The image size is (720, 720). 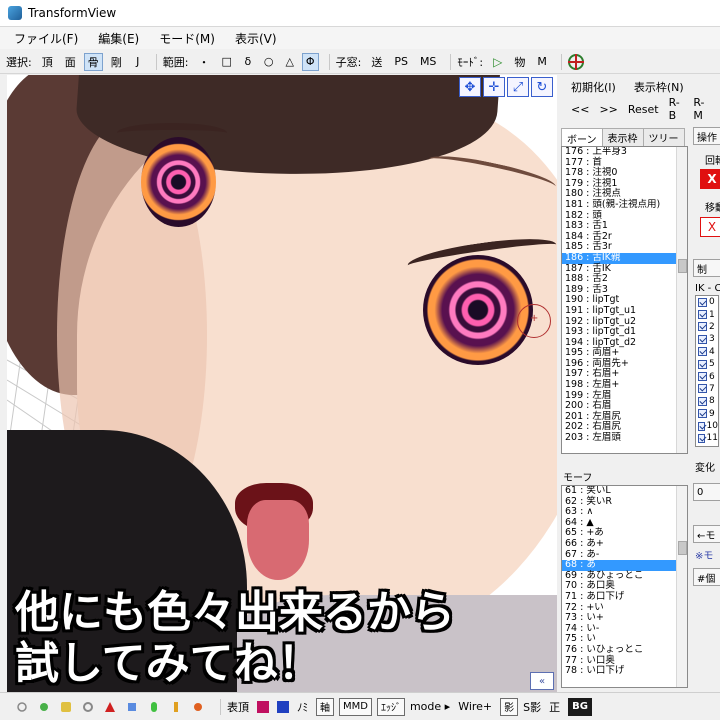 What do you see at coordinates (701, 109) in the screenshot?
I see `reset-morph-button: R-M` at bounding box center [701, 109].